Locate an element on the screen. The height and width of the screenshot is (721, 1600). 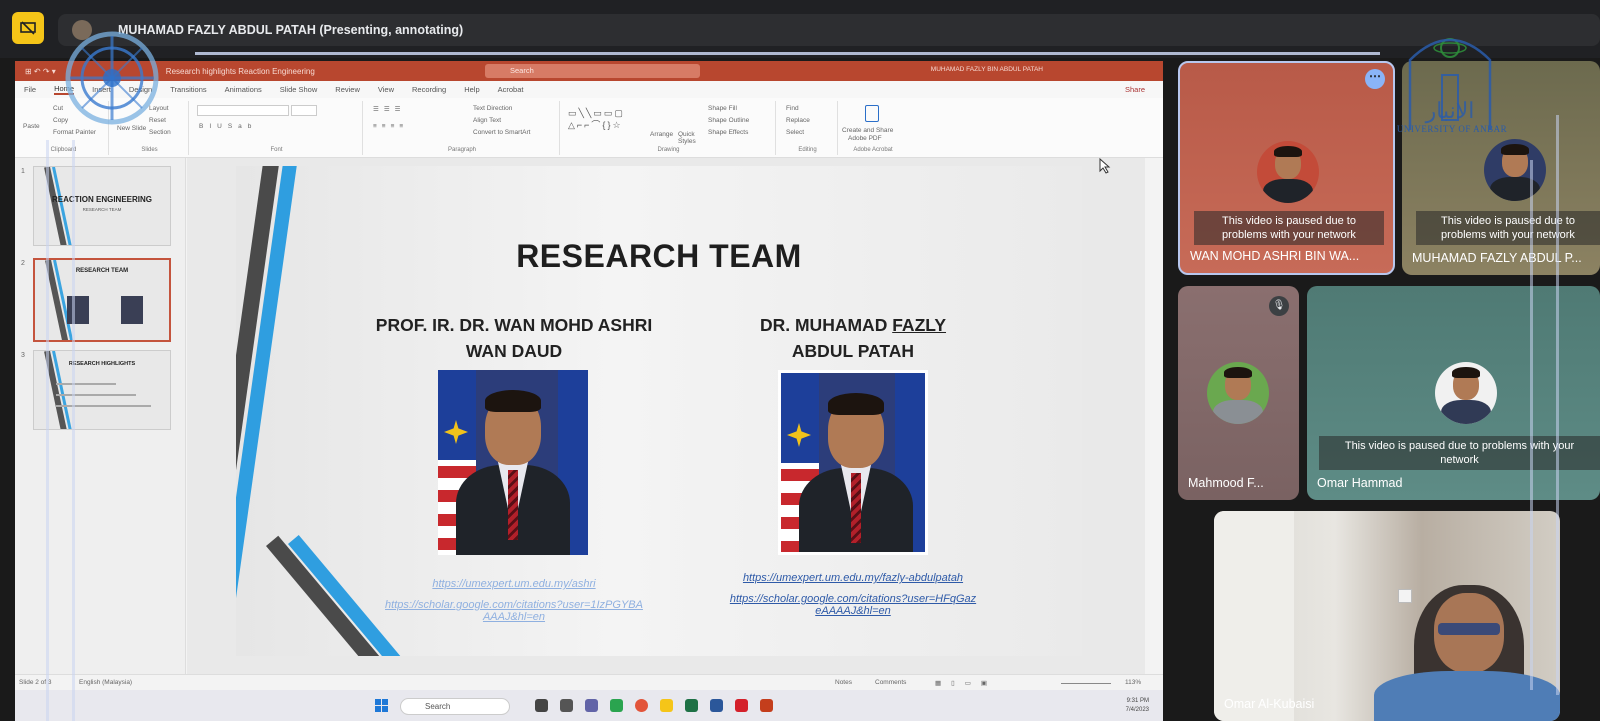
shape-effects-button: Shape Effects is located at coordinates (728, 132).